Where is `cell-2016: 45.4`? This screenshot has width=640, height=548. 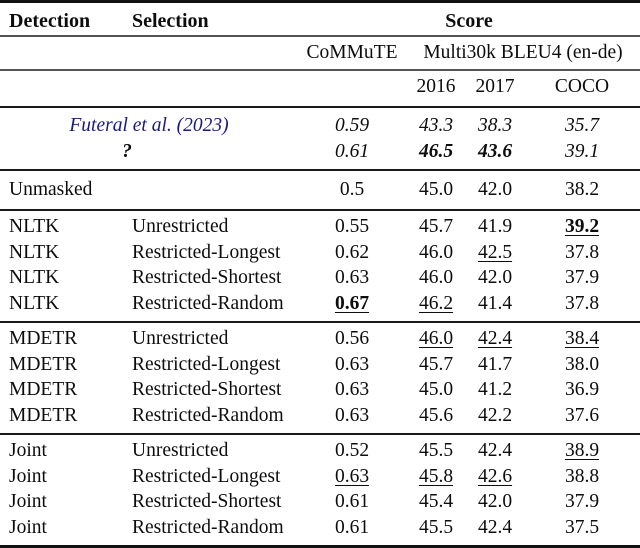 cell-2016: 45.4 is located at coordinates (436, 501).